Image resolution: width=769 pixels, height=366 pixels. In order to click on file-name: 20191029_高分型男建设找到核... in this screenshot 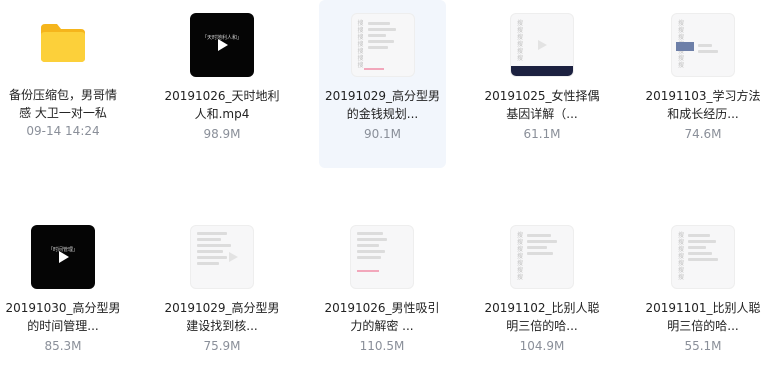, I will do `click(222, 317)`.